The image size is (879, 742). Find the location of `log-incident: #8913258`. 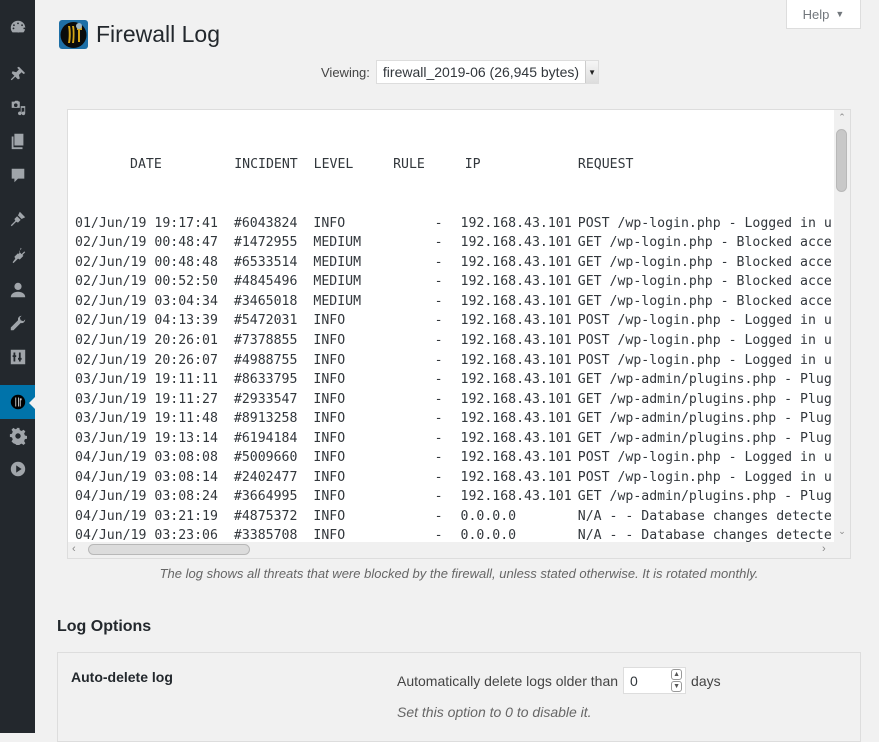

log-incident: #8913258 is located at coordinates (265, 419).